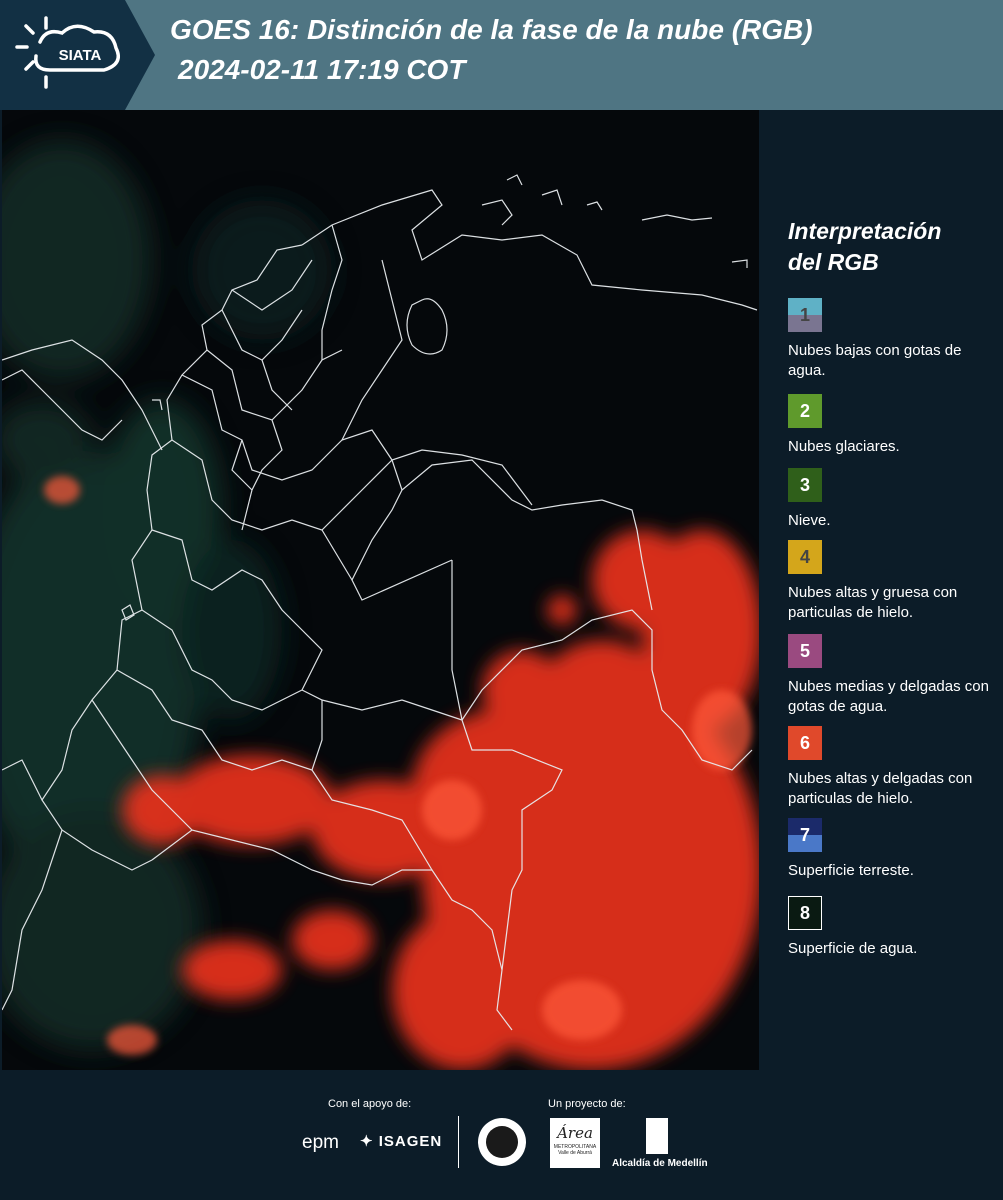 This screenshot has width=1003, height=1200. What do you see at coordinates (853, 948) in the screenshot?
I see `legend-label-8: Superficie de agua.` at bounding box center [853, 948].